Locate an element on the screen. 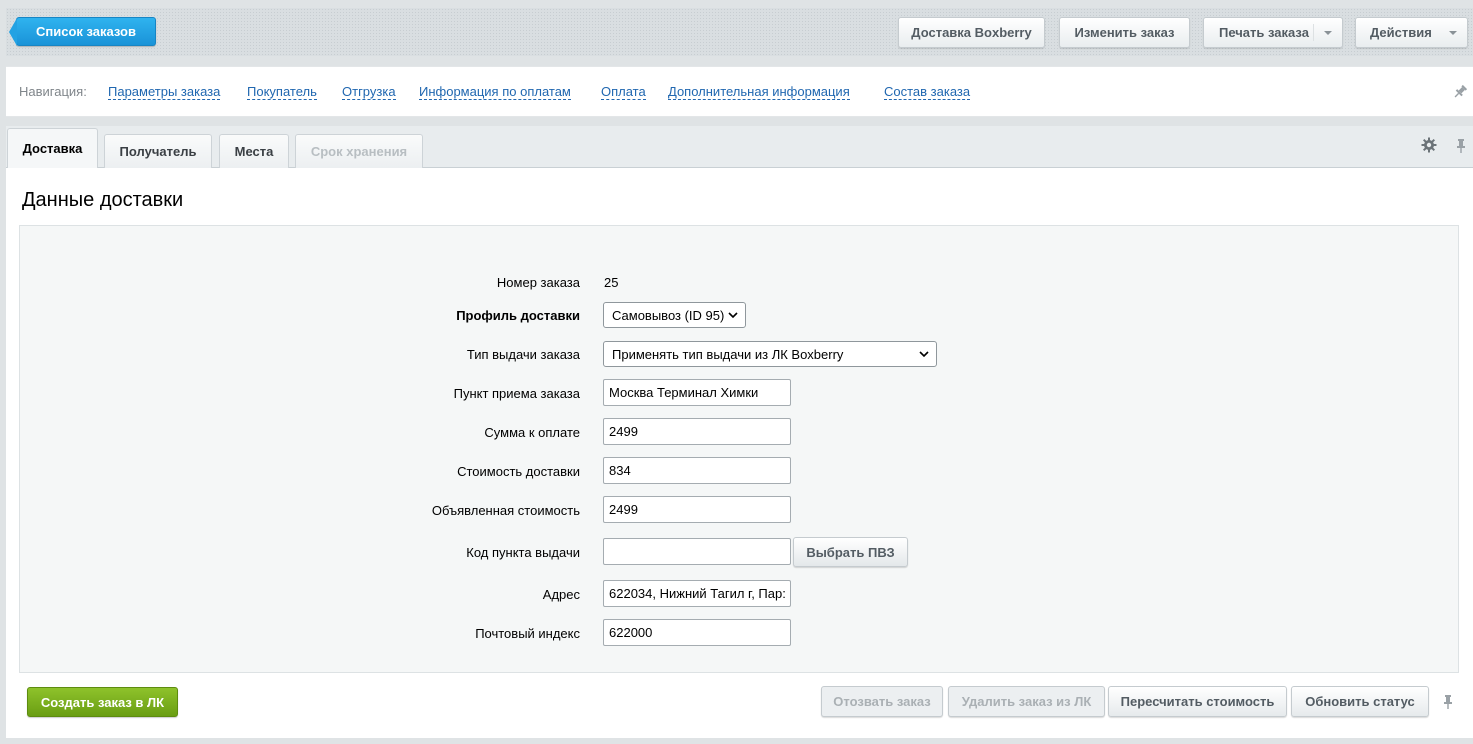 The image size is (1473, 744). select-pickup-point-button: Выбрать ПВЗ is located at coordinates (850, 552).